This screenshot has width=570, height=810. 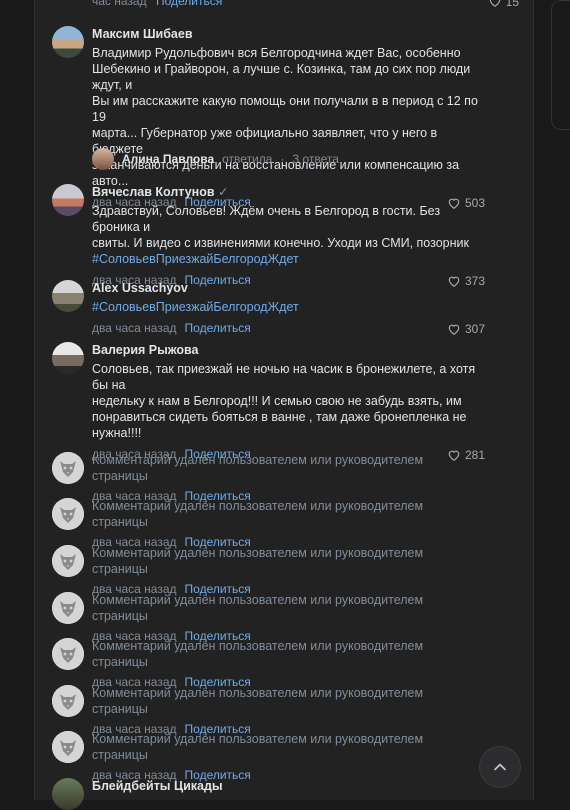 I want to click on replies-thread: Алина Павлова ответила · 3 ответа, so click(x=215, y=159).